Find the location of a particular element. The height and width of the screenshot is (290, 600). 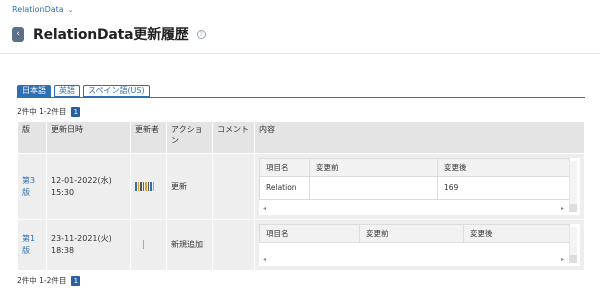

help-icon: ? is located at coordinates (201, 34).